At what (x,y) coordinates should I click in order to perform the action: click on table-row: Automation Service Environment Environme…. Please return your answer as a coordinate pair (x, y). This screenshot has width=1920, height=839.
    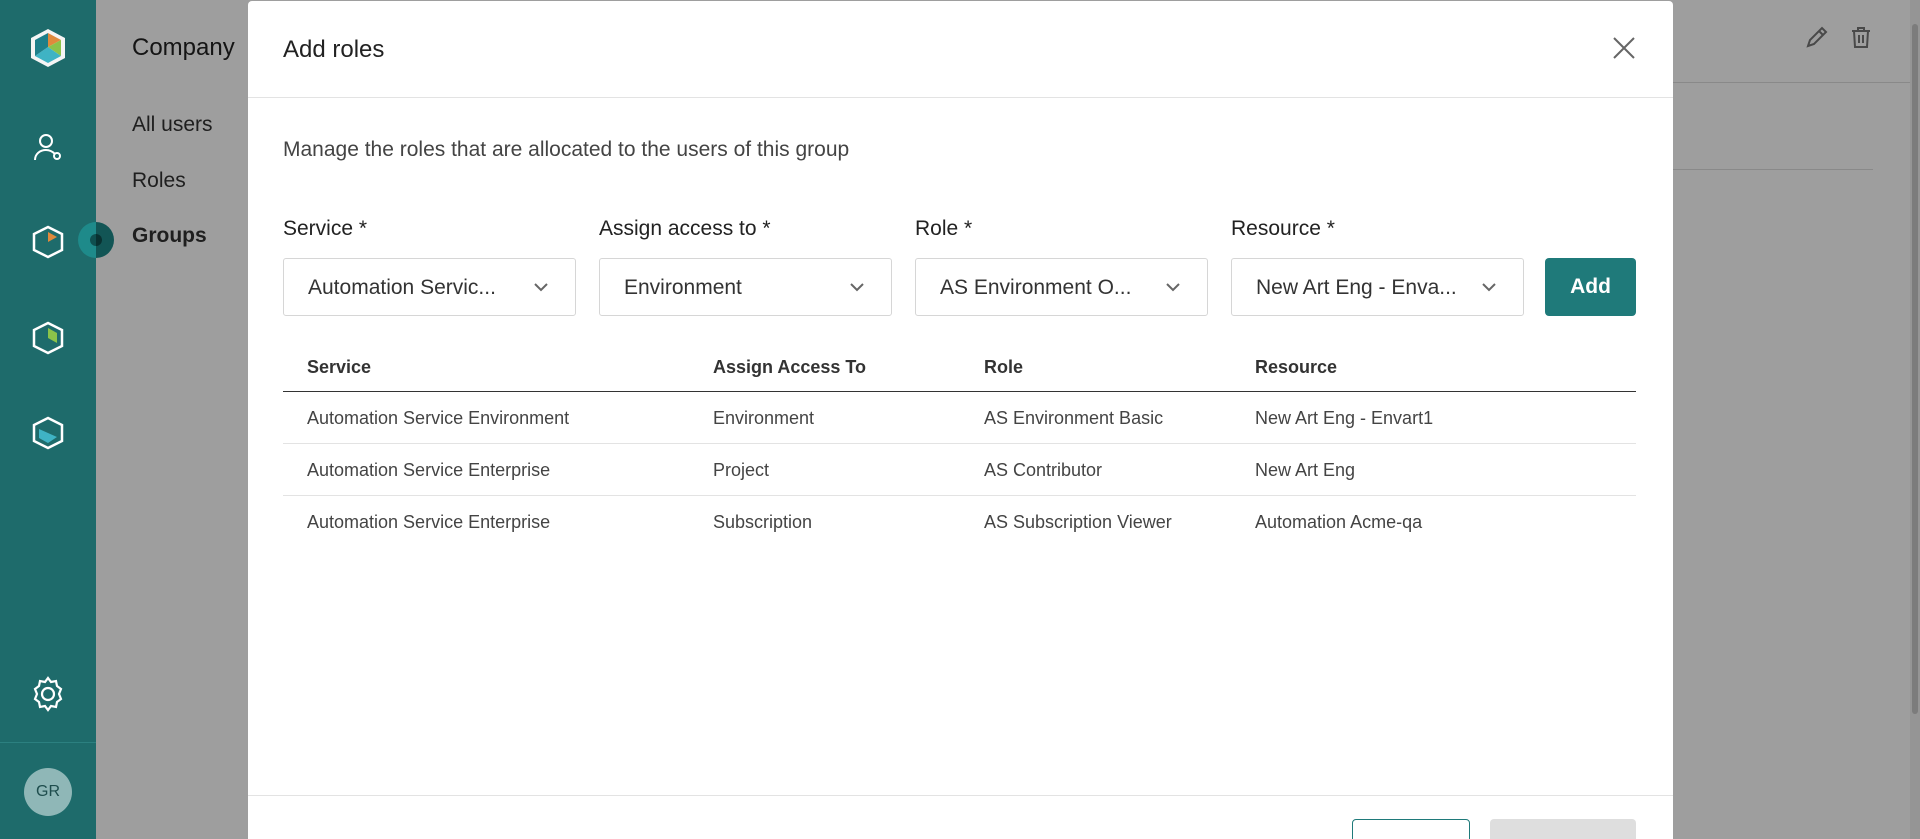
    Looking at the image, I should click on (959, 418).